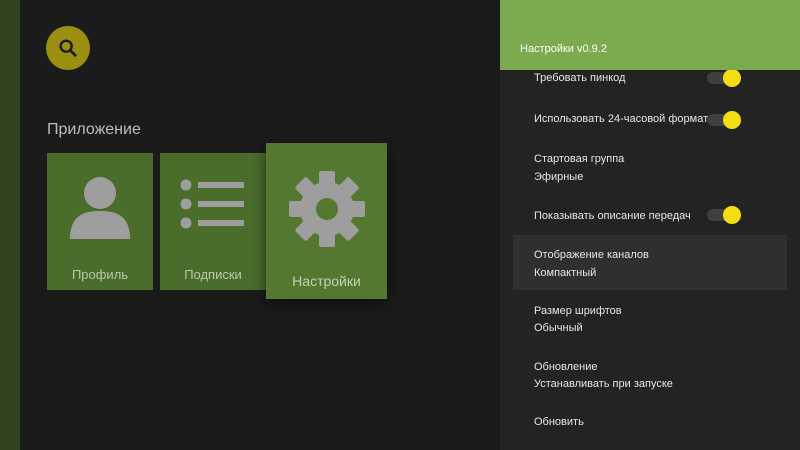 This screenshot has width=800, height=450. What do you see at coordinates (566, 367) in the screenshot?
I see `setting-title: Обновление` at bounding box center [566, 367].